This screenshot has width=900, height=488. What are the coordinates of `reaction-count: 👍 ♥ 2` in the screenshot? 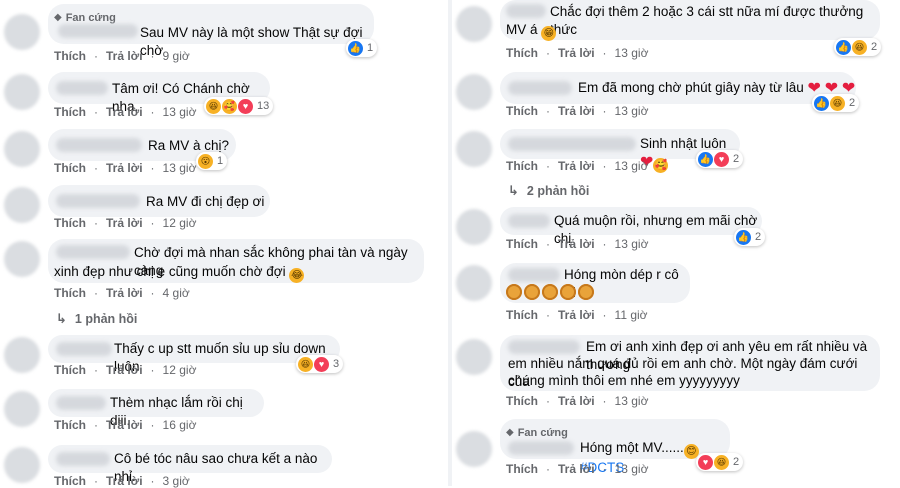 It's located at (720, 159).